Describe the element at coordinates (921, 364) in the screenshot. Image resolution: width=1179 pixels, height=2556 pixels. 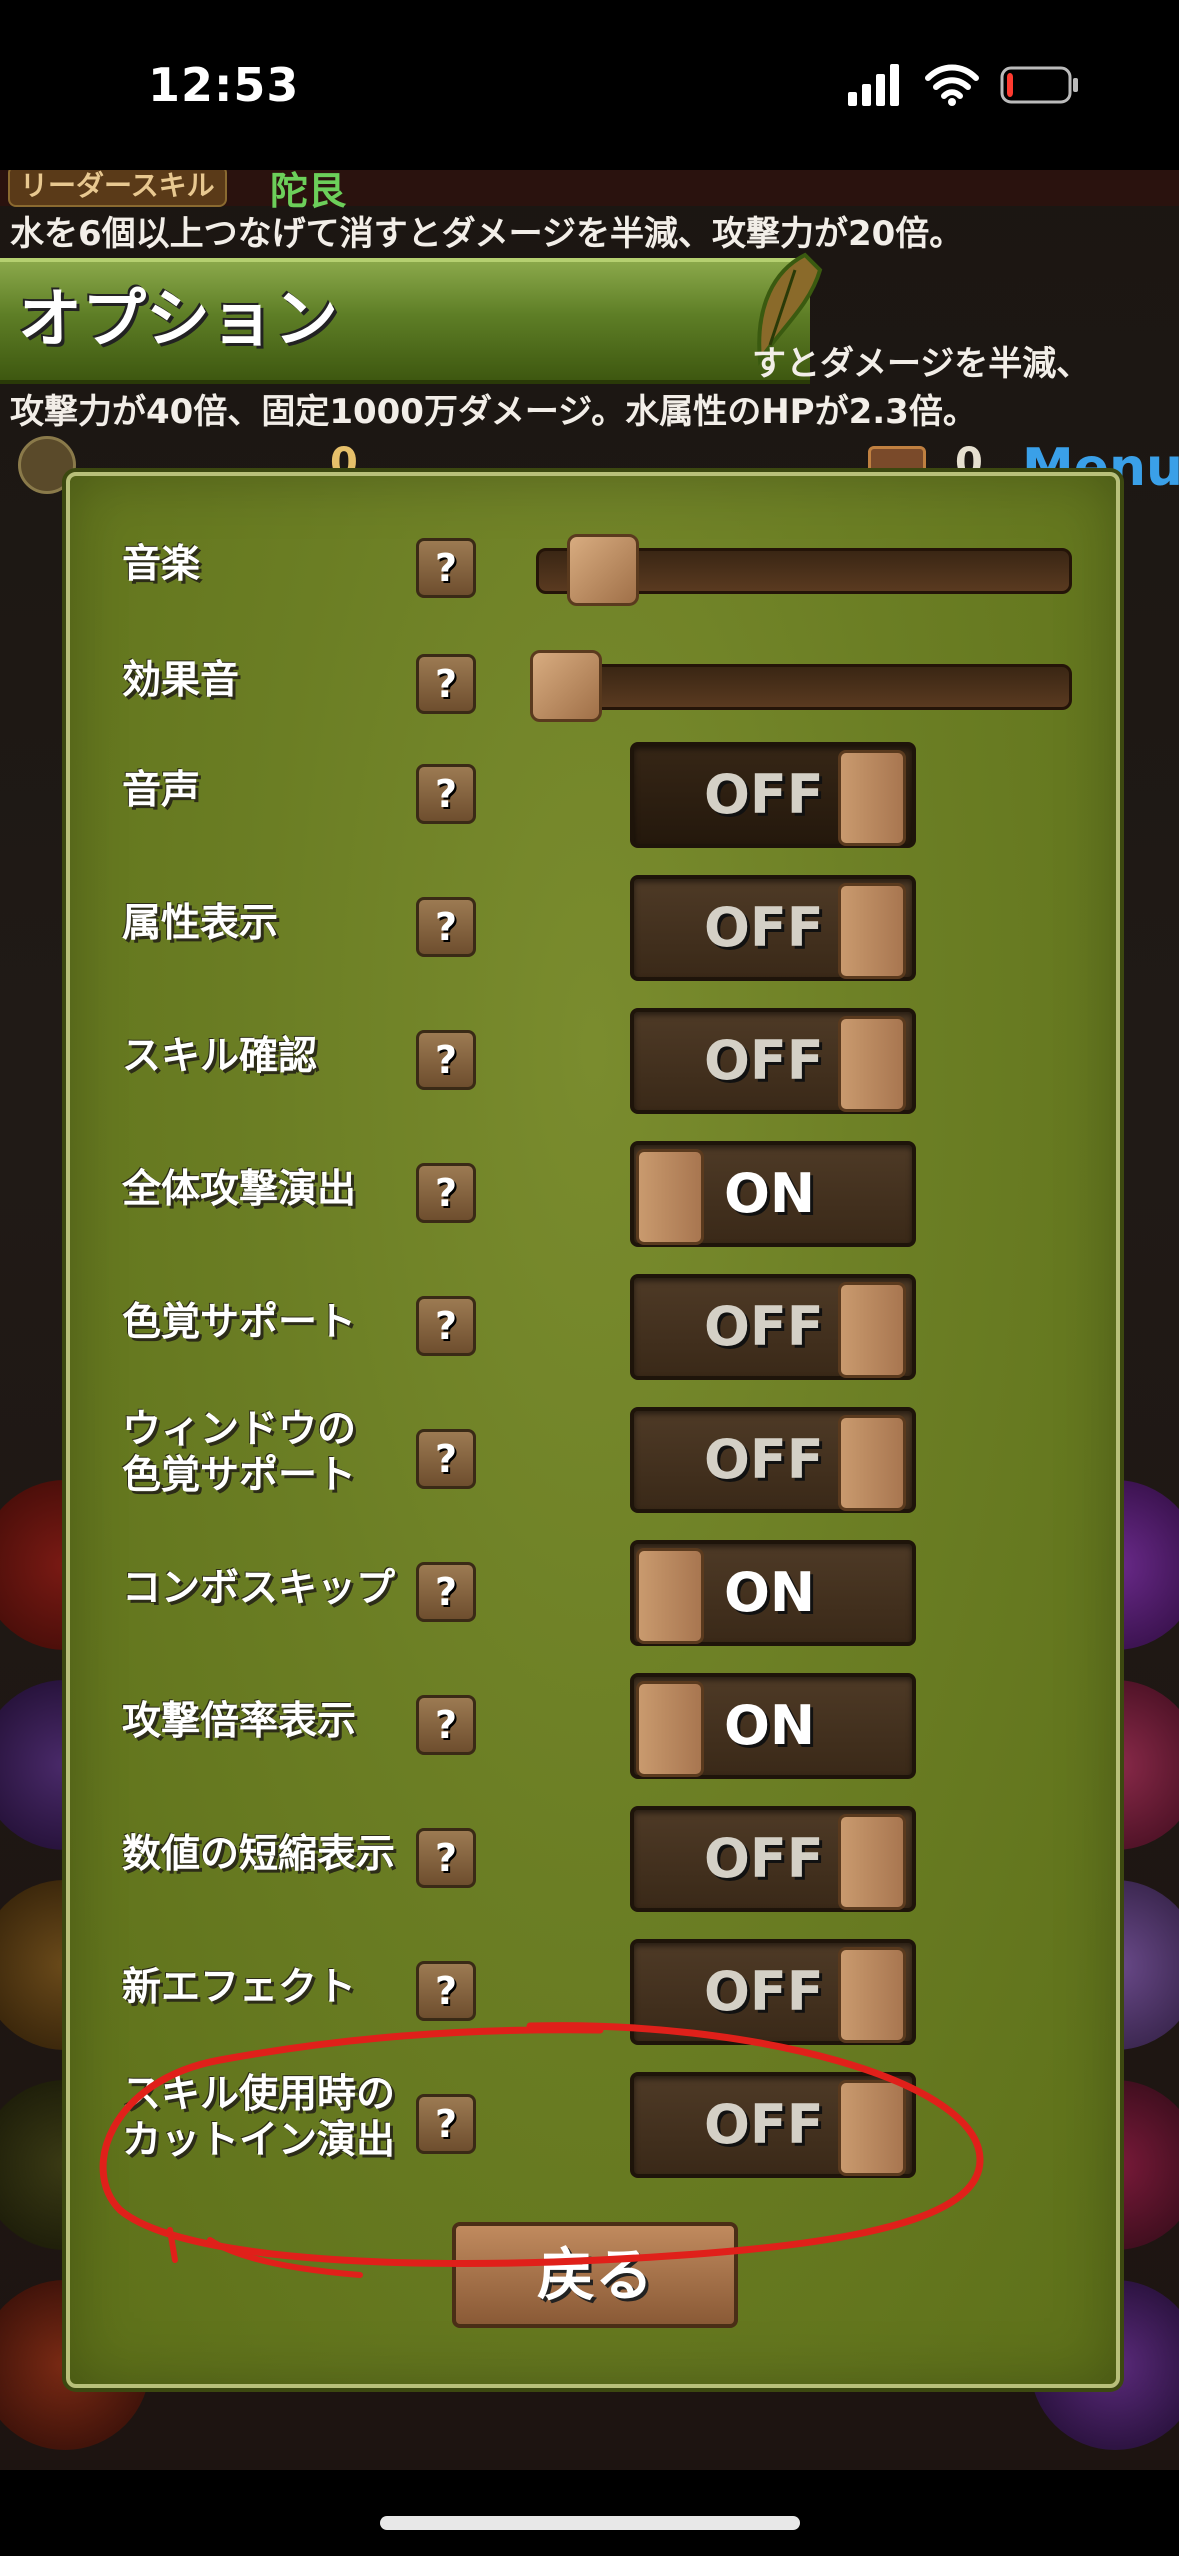
I see `skill-description-line-2: すとダメージを半減、` at that location.